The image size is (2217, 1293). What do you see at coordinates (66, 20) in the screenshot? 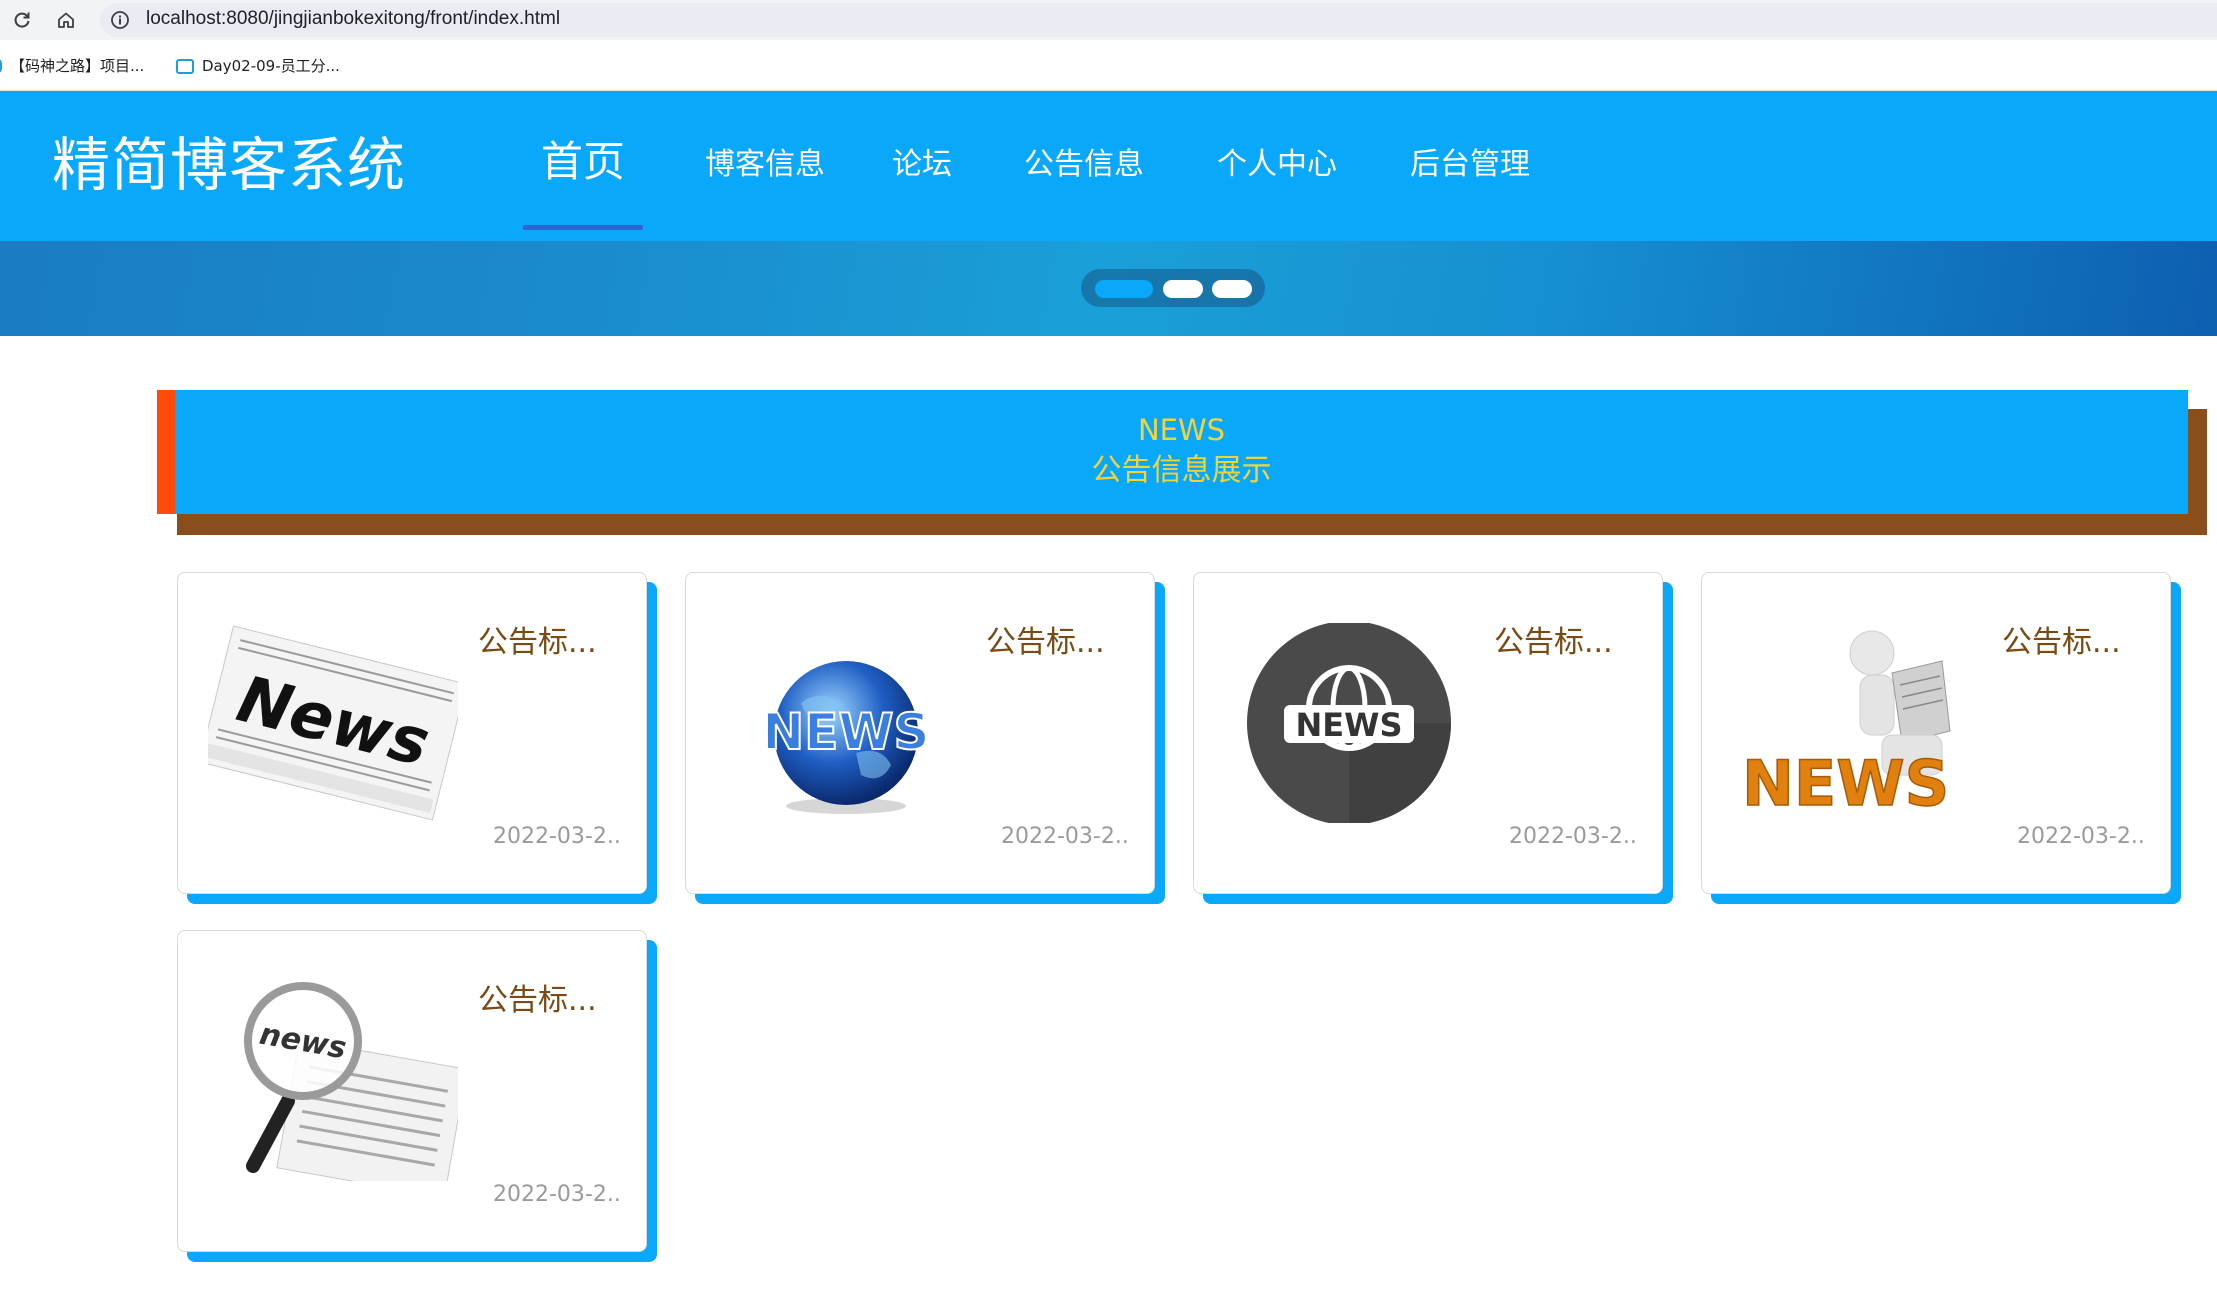
I see `home-icon` at bounding box center [66, 20].